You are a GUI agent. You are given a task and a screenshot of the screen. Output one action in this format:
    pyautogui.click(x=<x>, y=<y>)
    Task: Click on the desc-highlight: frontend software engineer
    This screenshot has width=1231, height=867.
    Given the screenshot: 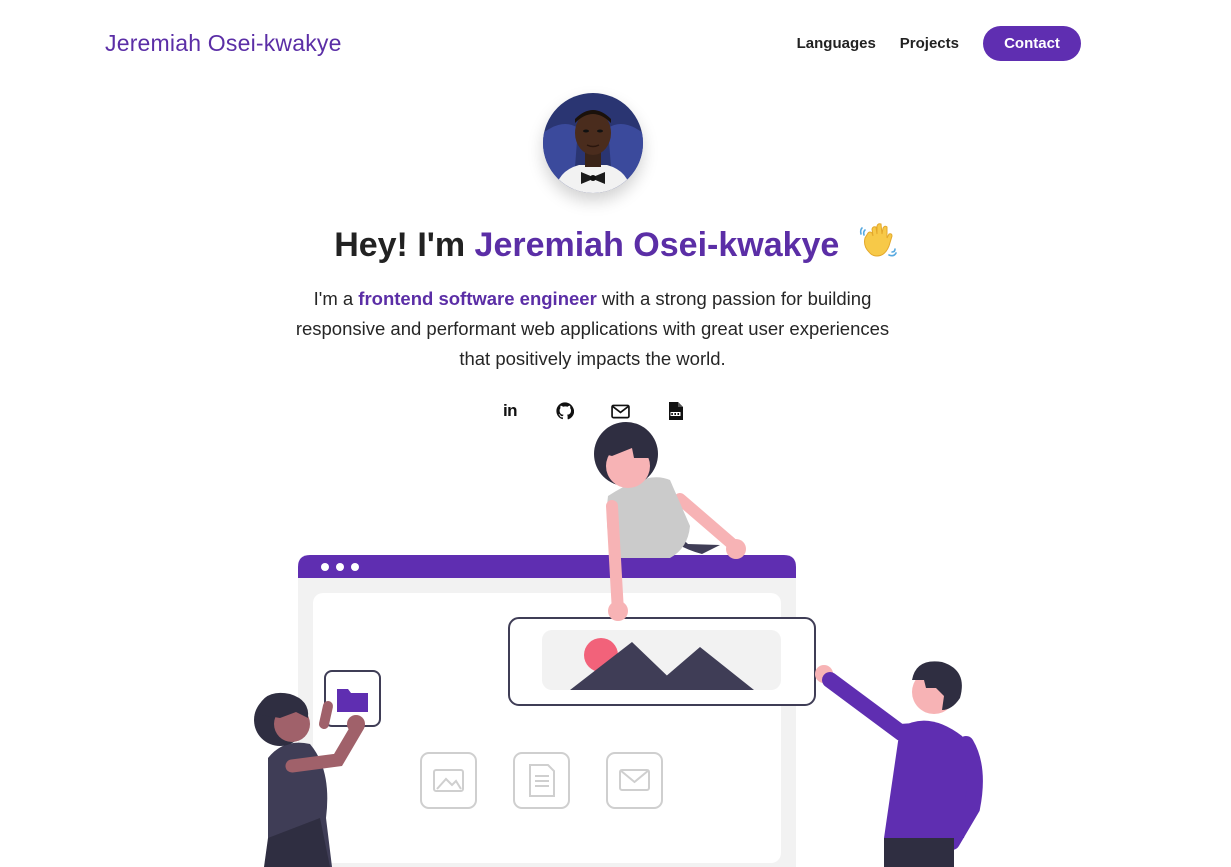 What is the action you would take?
    pyautogui.click(x=477, y=298)
    